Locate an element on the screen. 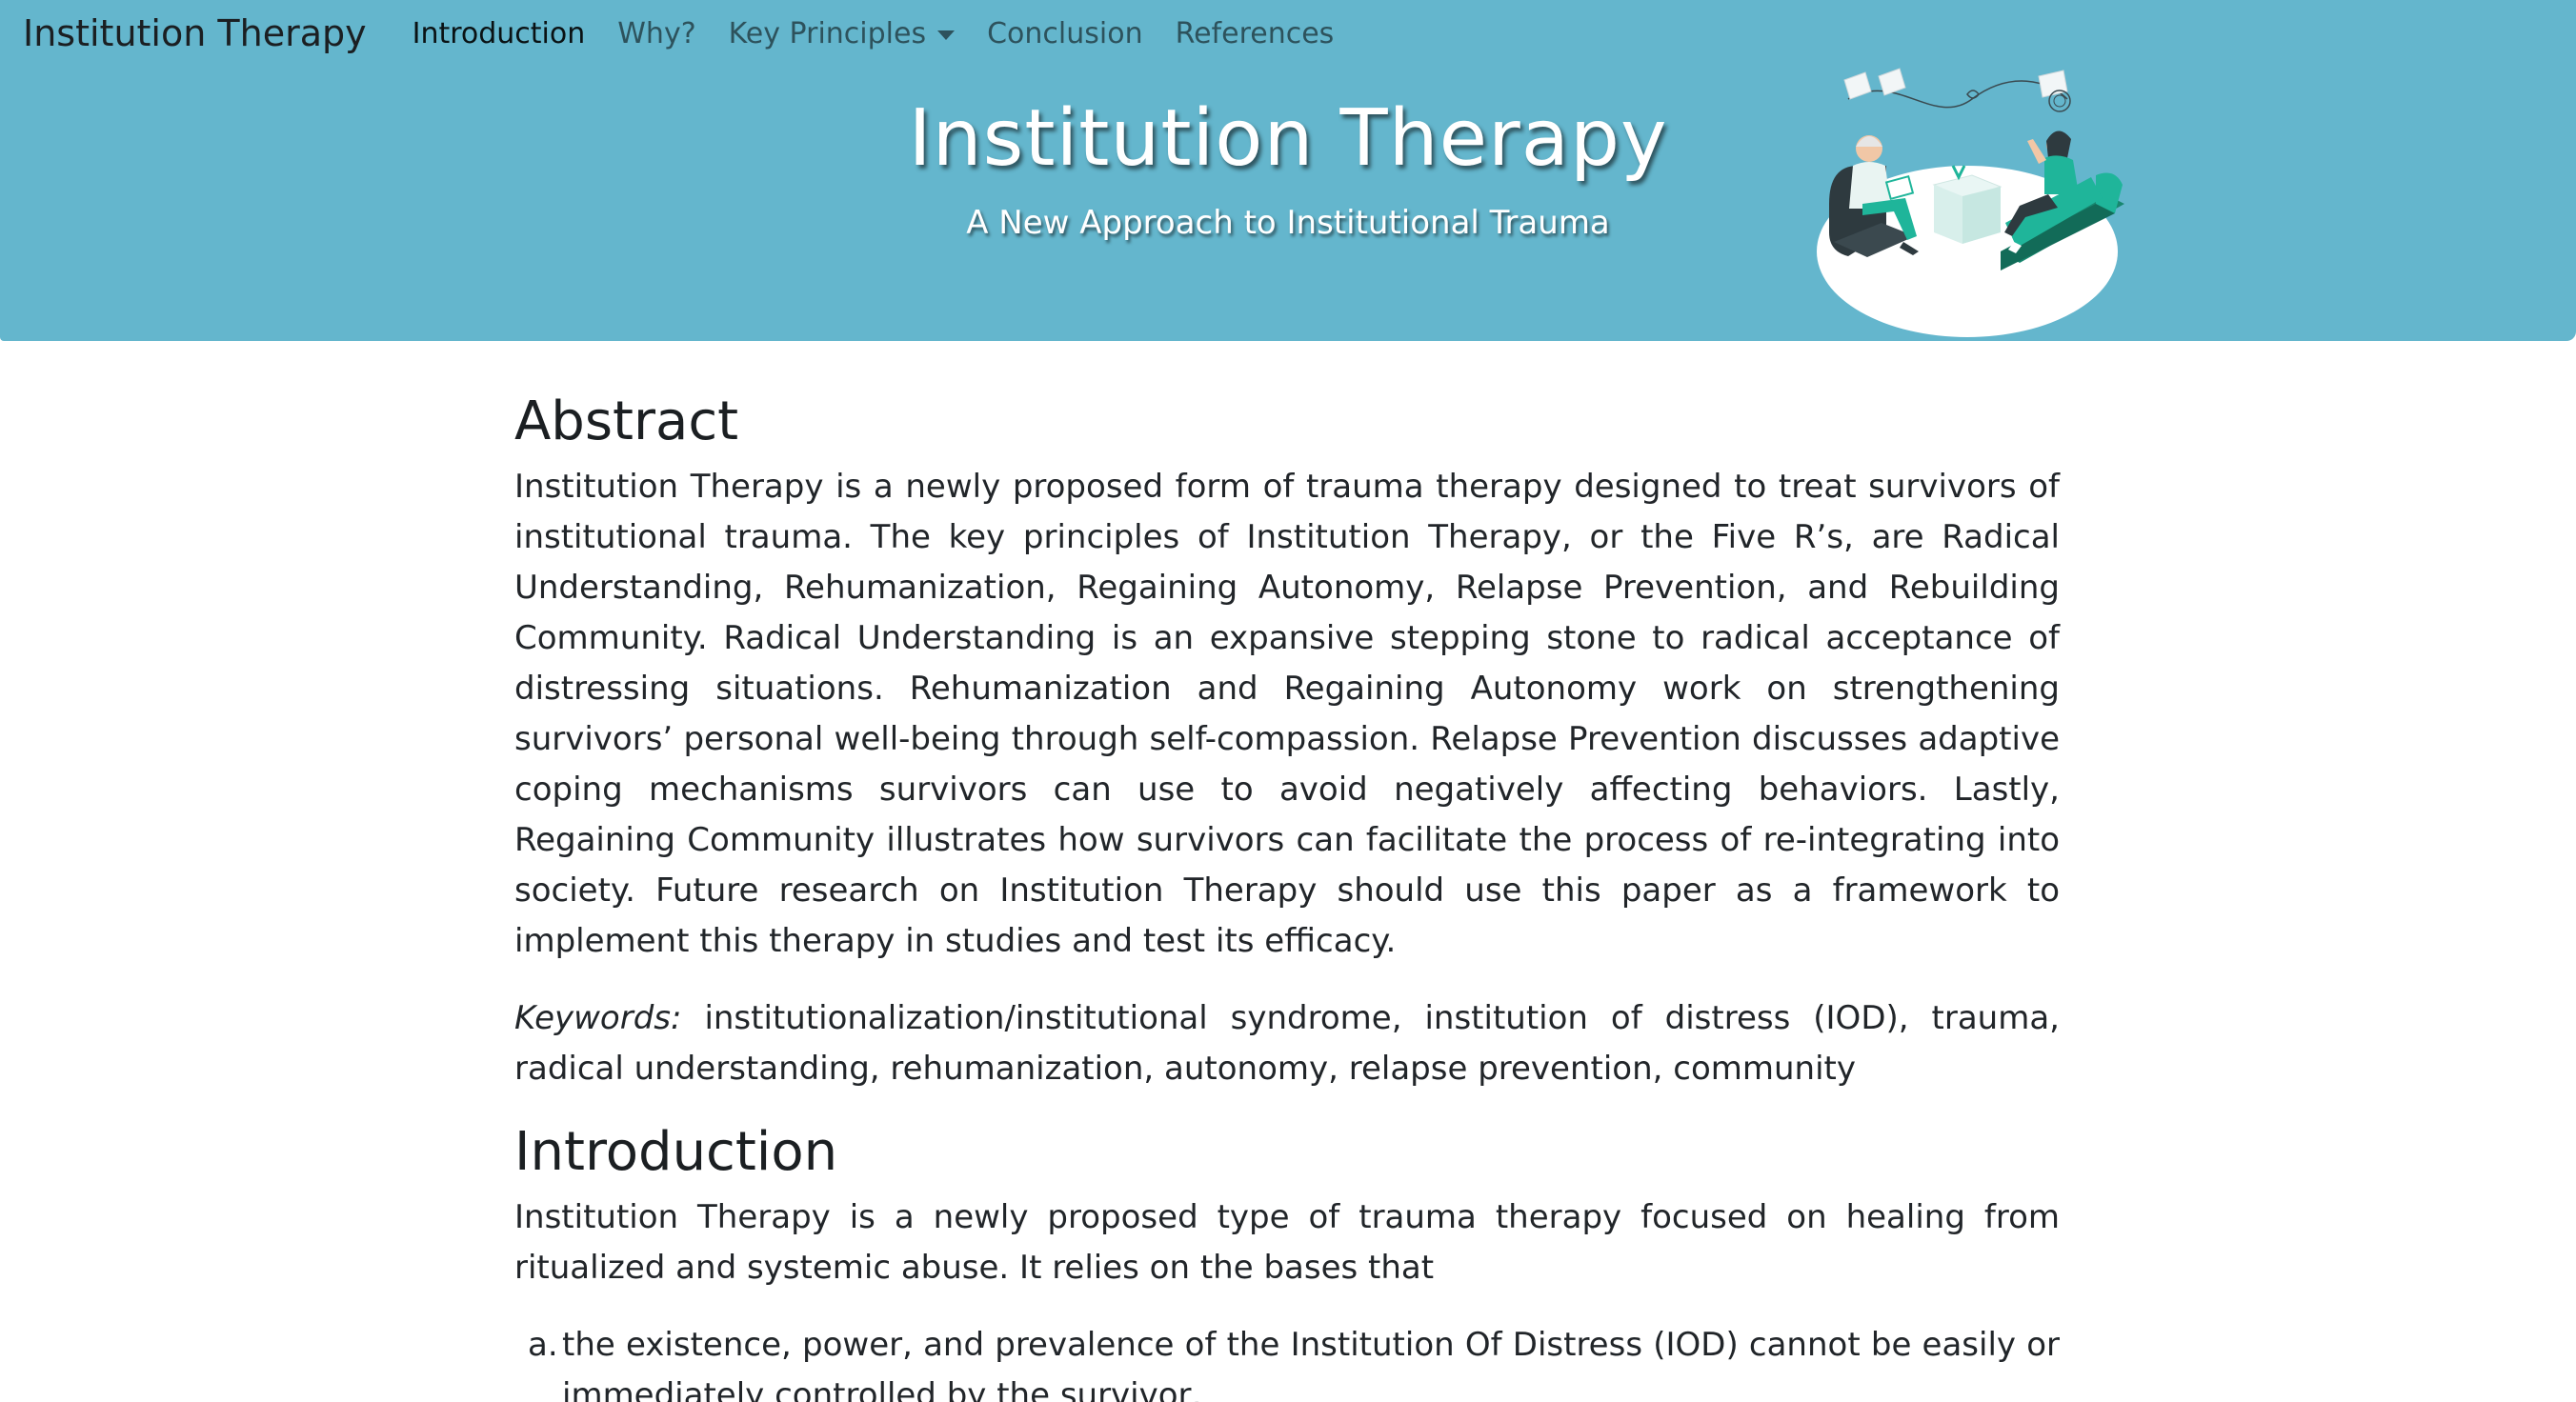 The image size is (2576, 1402). nav-dropdown-key-principles: Key Principles is located at coordinates (842, 33).